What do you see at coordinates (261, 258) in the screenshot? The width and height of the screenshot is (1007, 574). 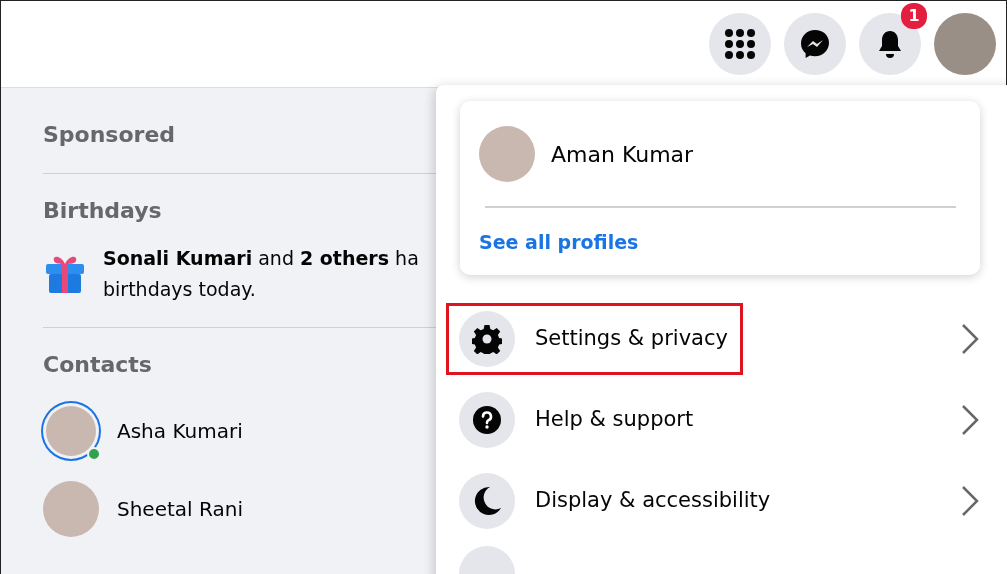 I see `birthday-text: Sonali Kumari and 2 others ha` at bounding box center [261, 258].